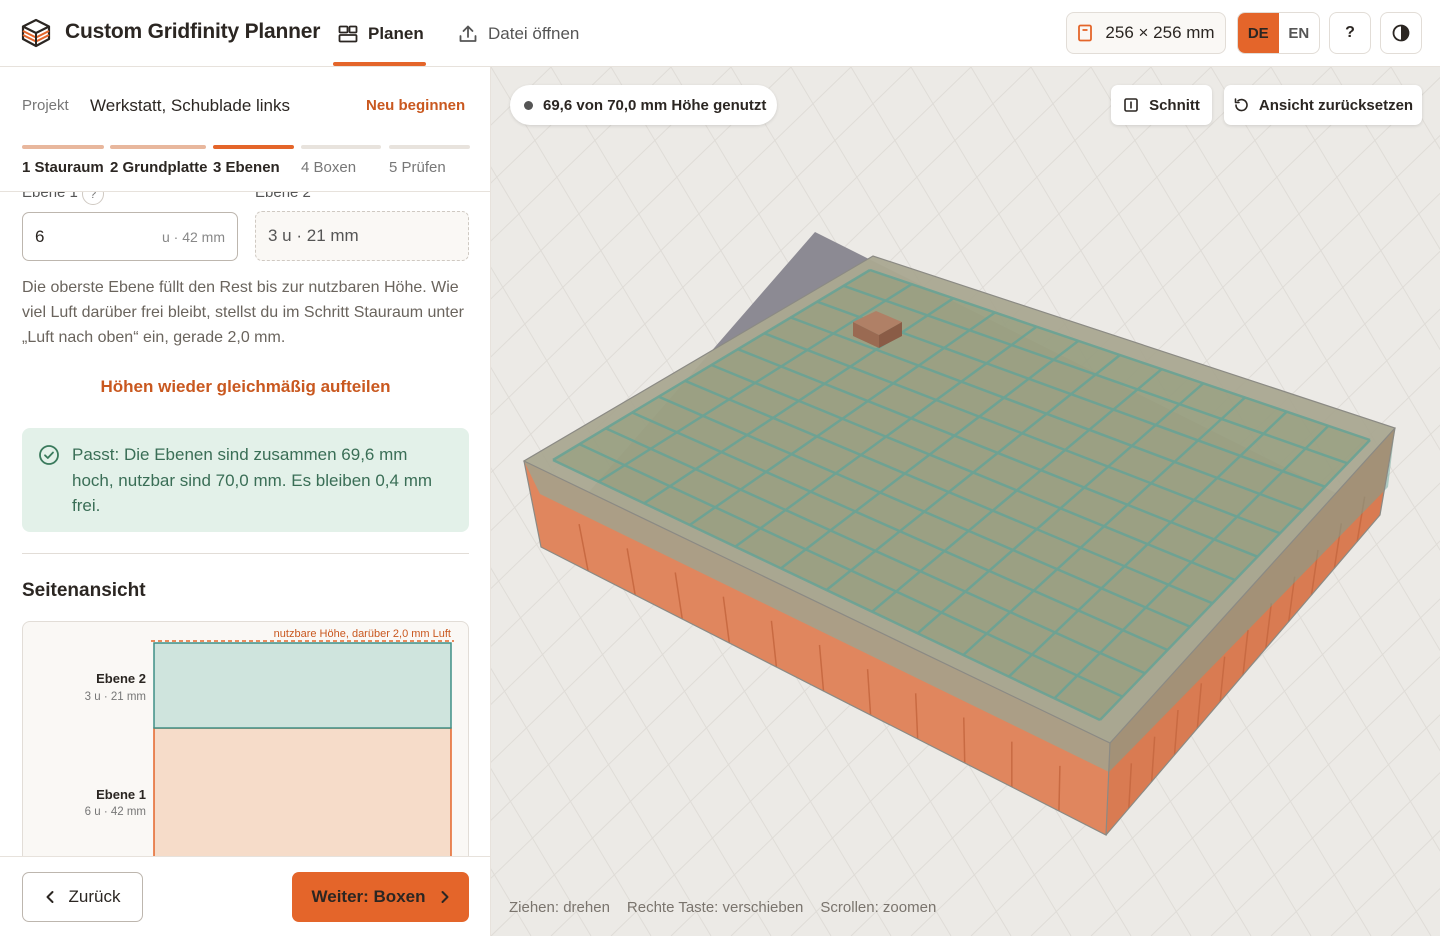  What do you see at coordinates (115, 812) in the screenshot?
I see `level1-sub: 6 u · 42 mm` at bounding box center [115, 812].